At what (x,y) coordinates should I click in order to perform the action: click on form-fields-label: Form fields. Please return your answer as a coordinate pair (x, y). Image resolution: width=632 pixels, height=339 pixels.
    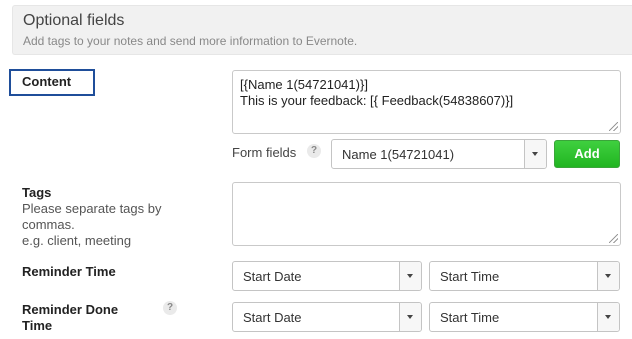
    Looking at the image, I should click on (264, 152).